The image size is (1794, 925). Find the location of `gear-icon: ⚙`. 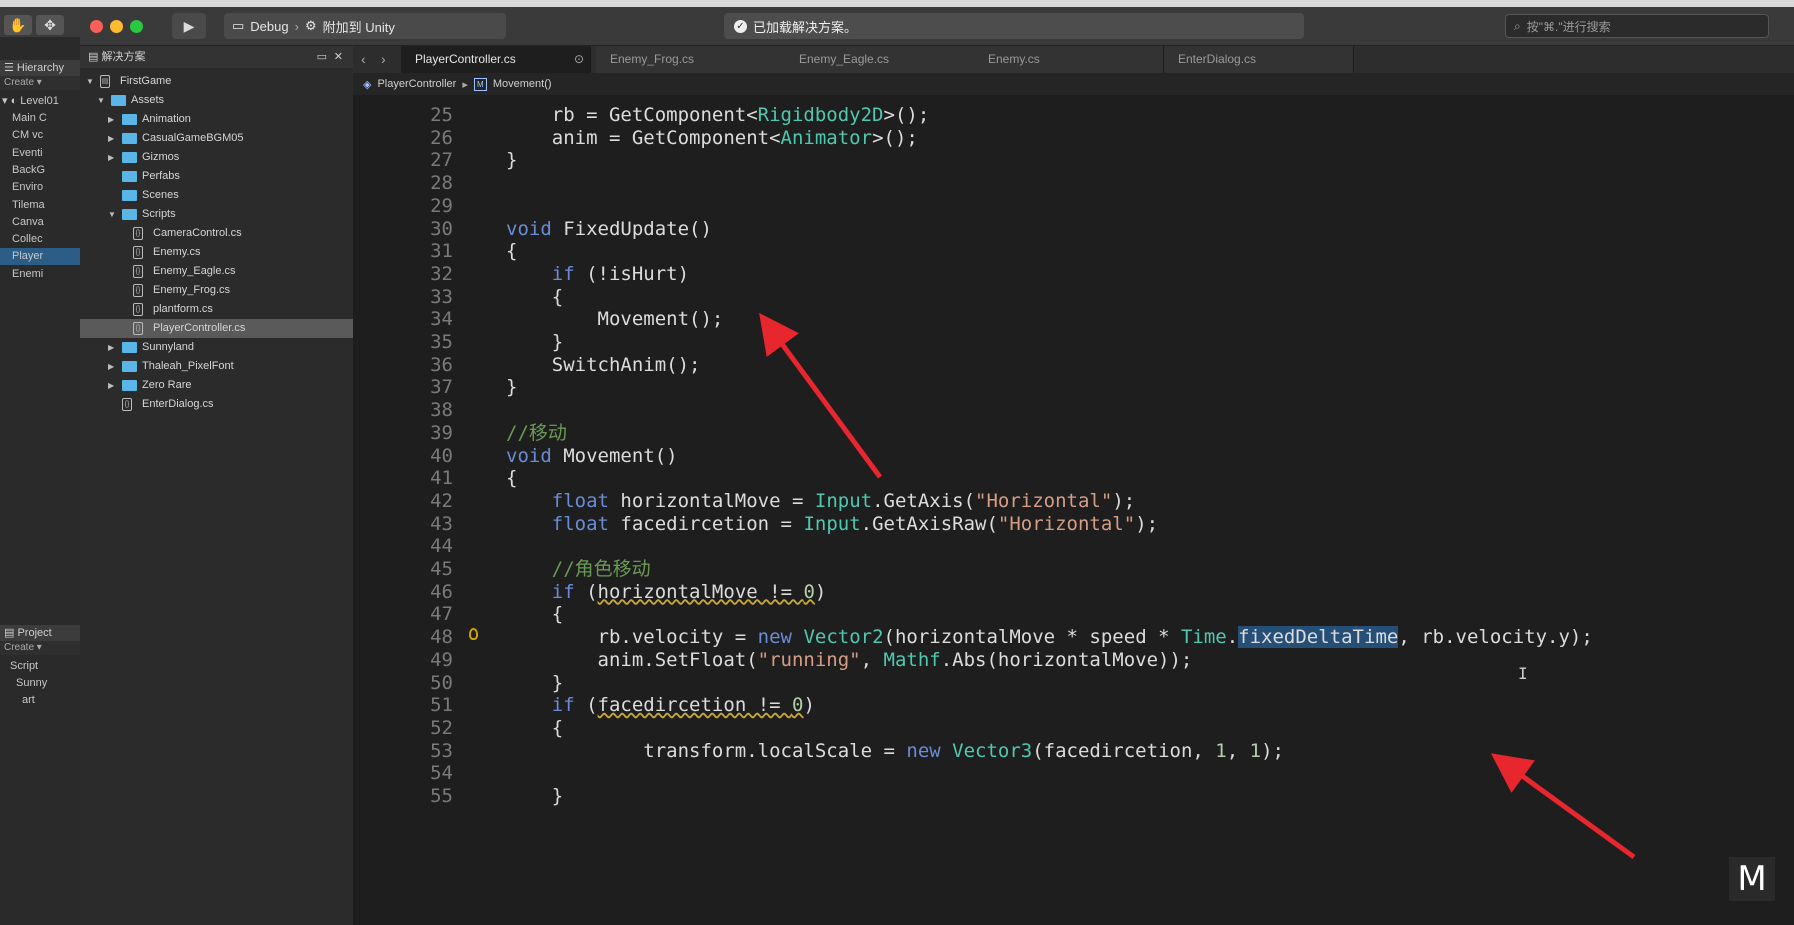

gear-icon: ⚙ is located at coordinates (310, 25).